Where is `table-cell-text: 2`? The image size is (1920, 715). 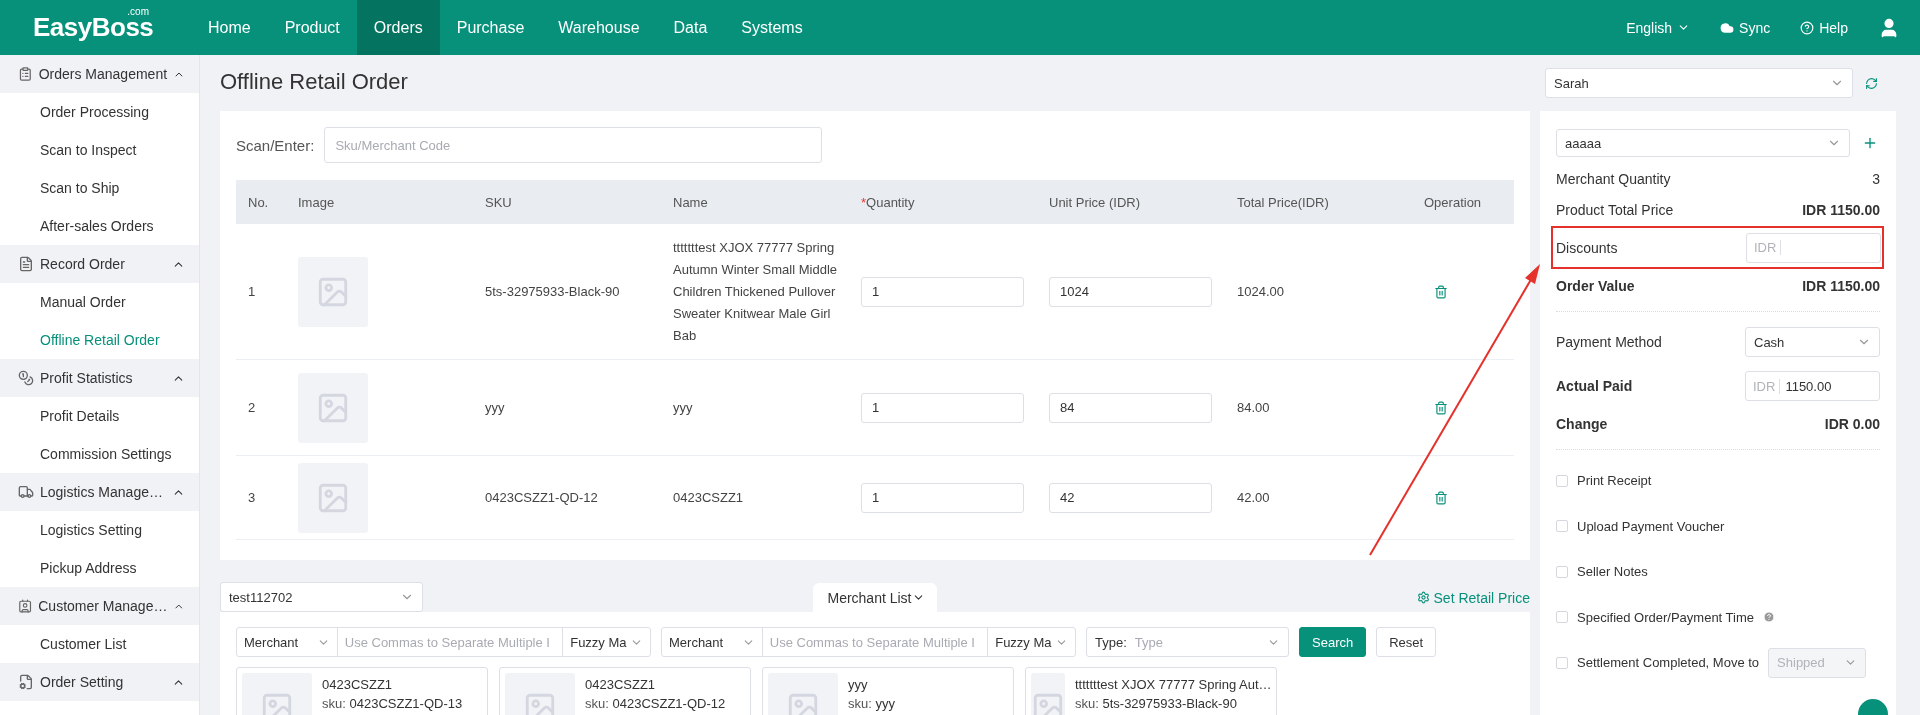
table-cell-text: 2 is located at coordinates (252, 407).